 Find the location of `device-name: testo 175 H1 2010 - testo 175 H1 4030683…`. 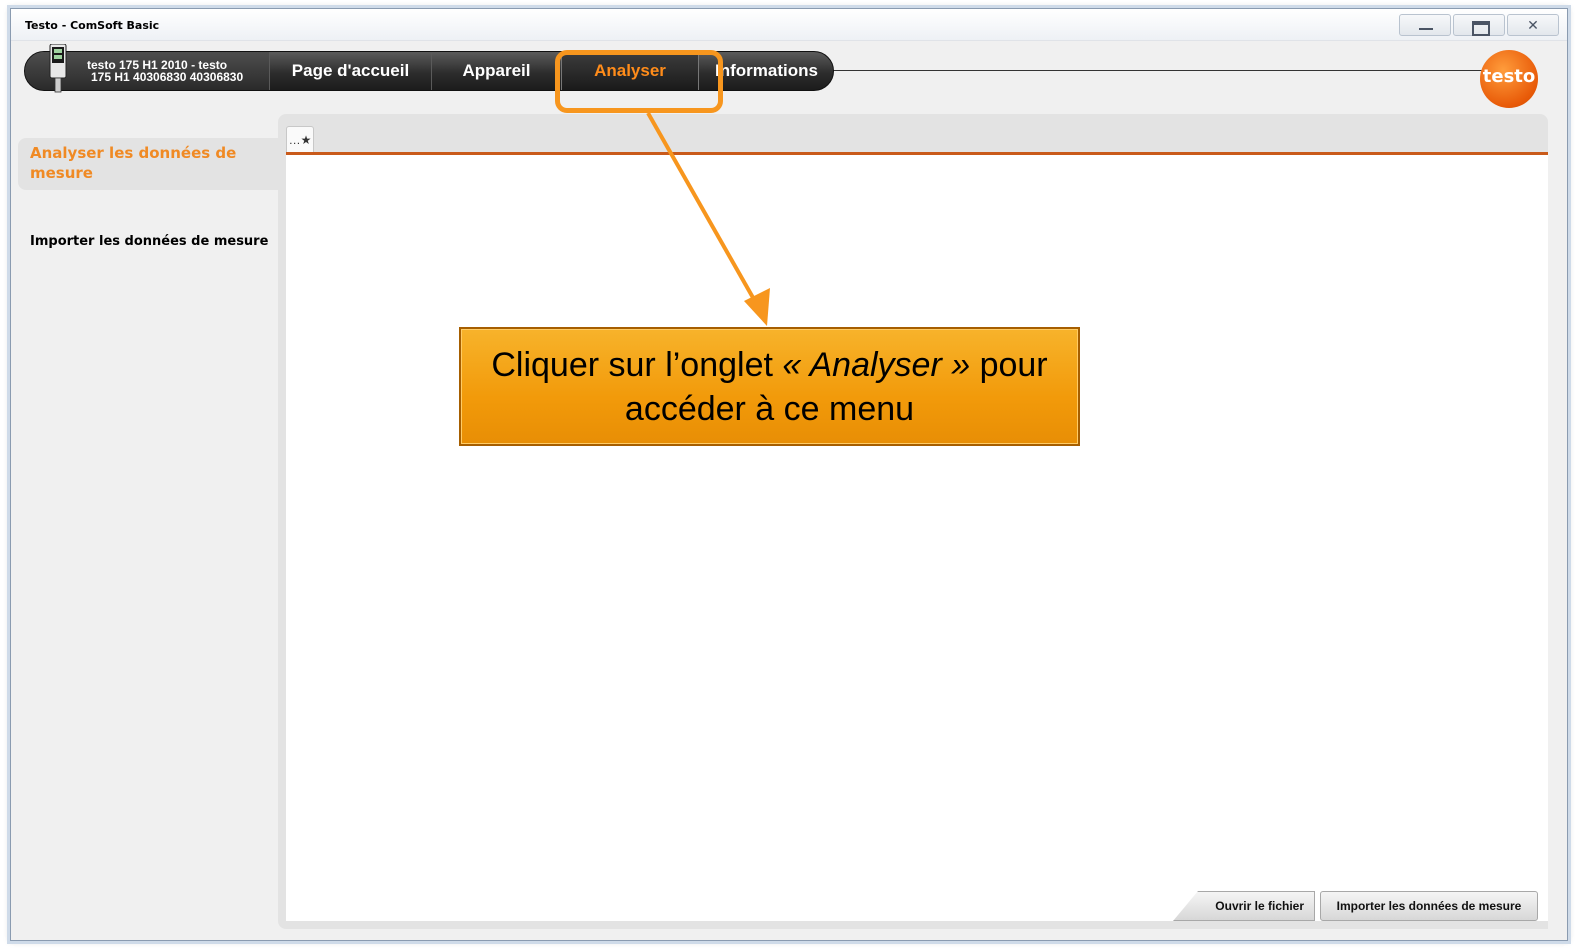

device-name: testo 175 H1 2010 - testo 175 H1 4030683… is located at coordinates (165, 71).